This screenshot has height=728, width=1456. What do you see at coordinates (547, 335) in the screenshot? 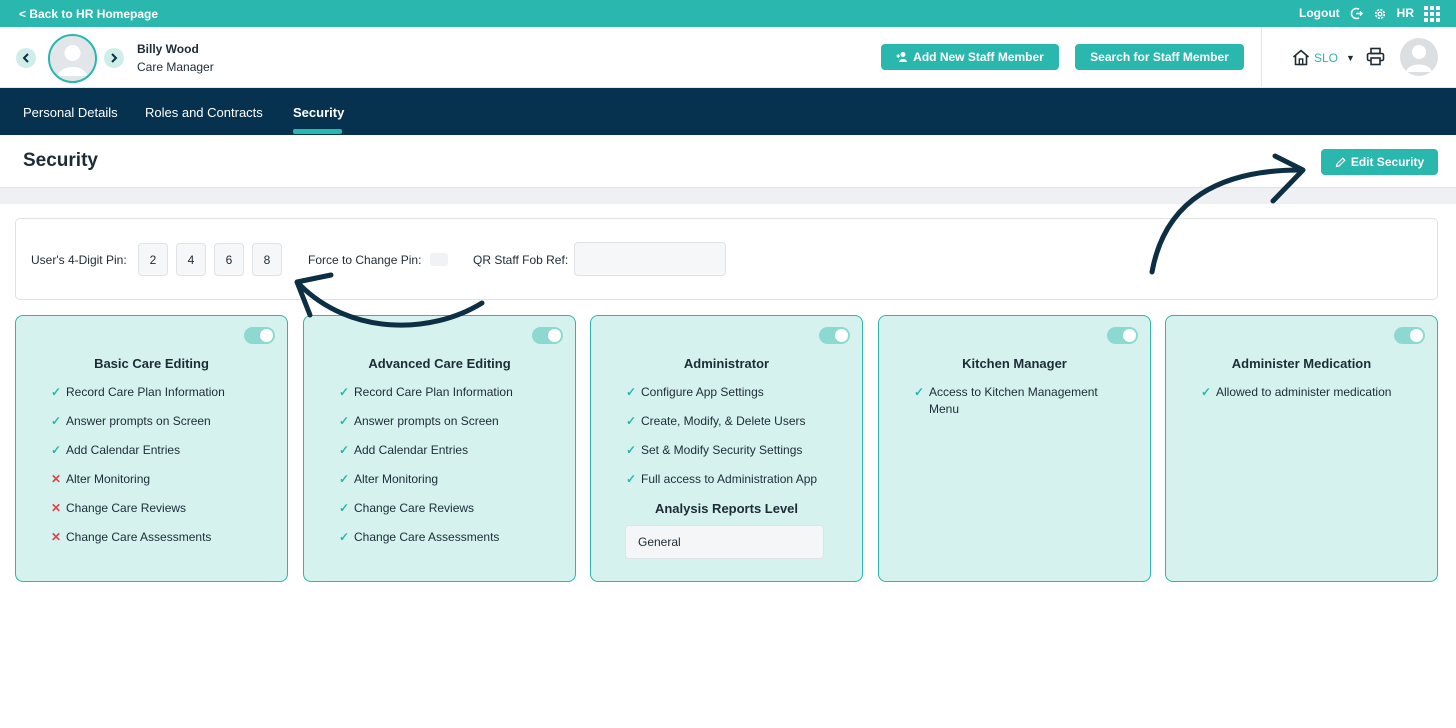
I see `advanced-care-editing-toggle` at bounding box center [547, 335].